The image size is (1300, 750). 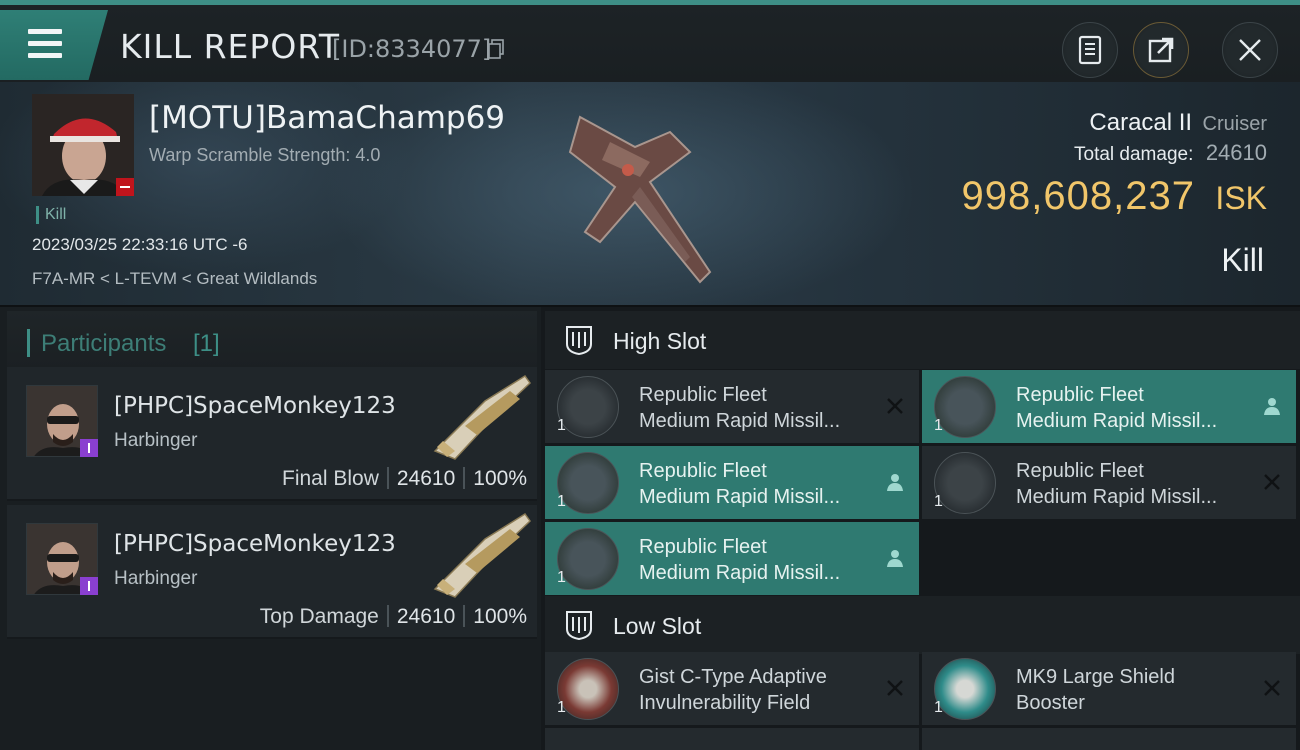 I want to click on participants-title: Participants, so click(x=104, y=343).